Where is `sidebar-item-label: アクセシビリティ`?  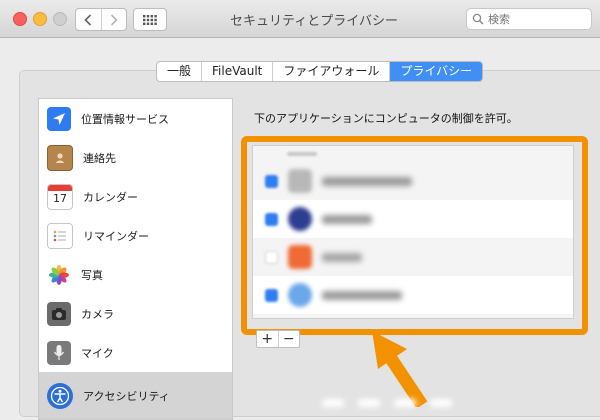
sidebar-item-label: アクセシビリティ is located at coordinates (126, 396).